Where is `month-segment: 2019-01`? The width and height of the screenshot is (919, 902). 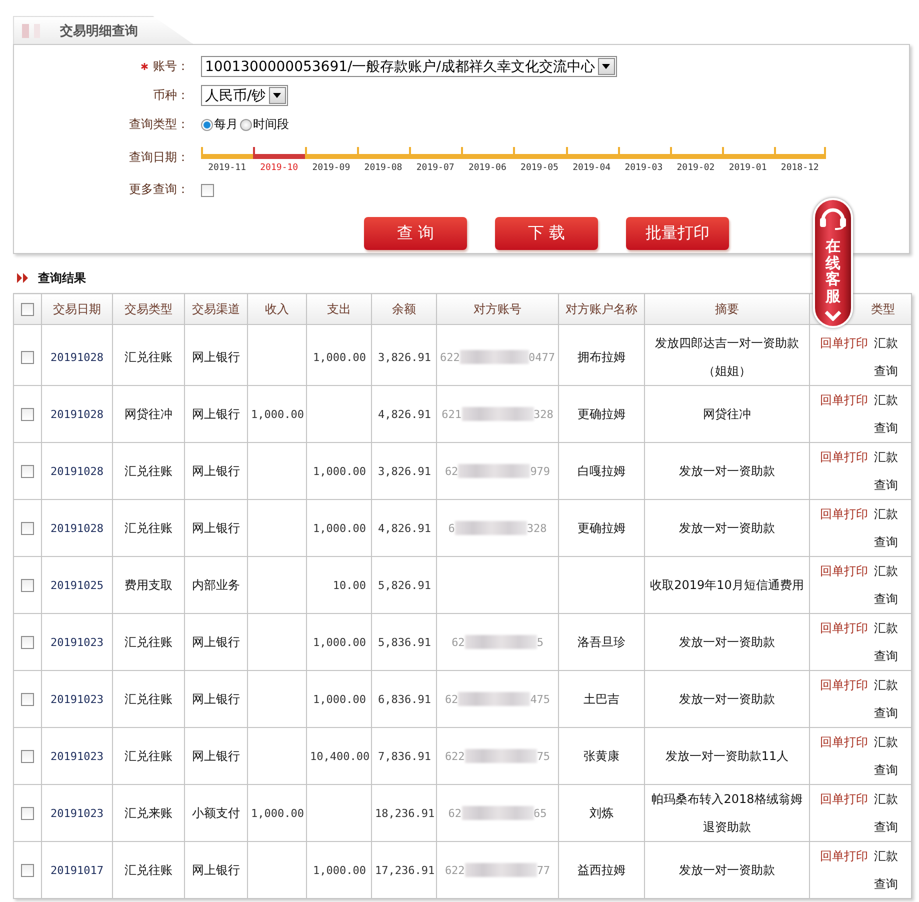 month-segment: 2019-01 is located at coordinates (748, 160).